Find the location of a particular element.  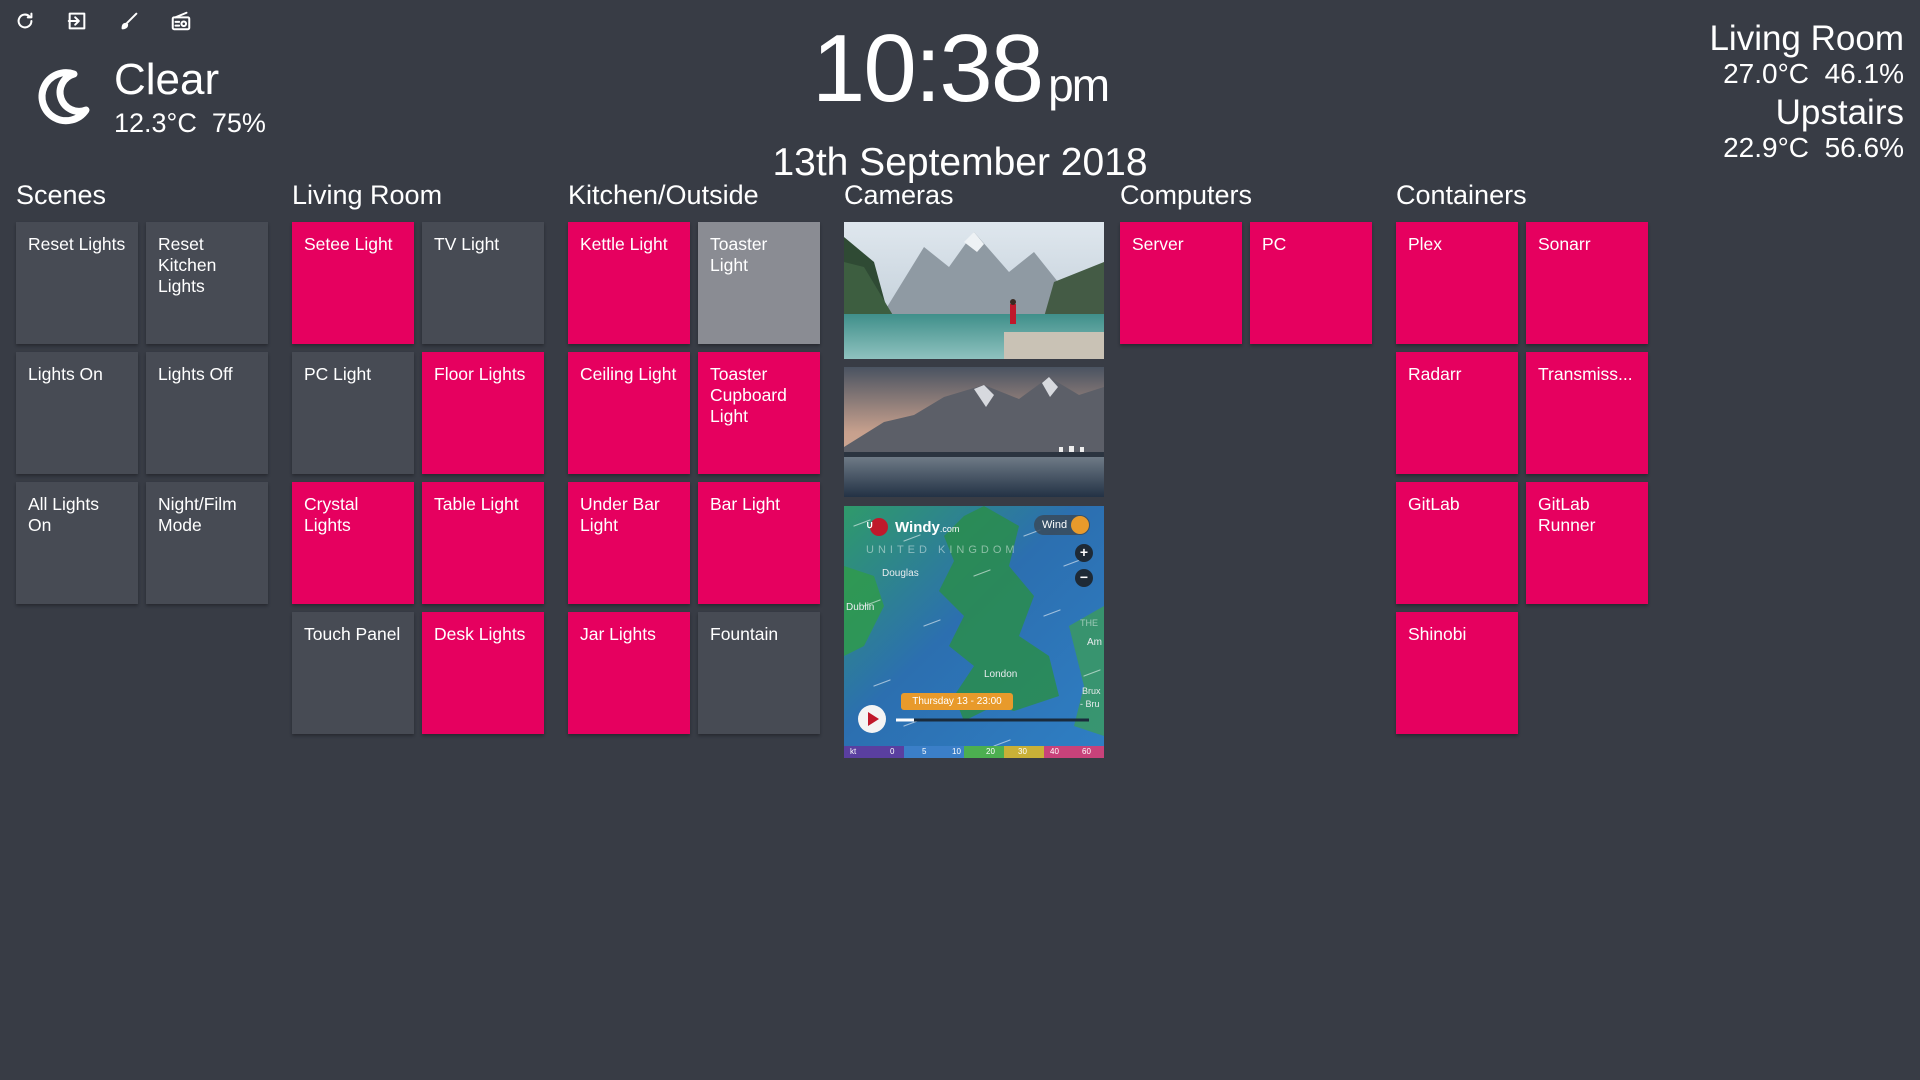

clock-date: 13th September 2018 is located at coordinates (960, 162).